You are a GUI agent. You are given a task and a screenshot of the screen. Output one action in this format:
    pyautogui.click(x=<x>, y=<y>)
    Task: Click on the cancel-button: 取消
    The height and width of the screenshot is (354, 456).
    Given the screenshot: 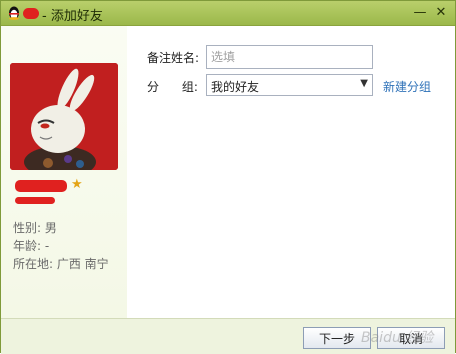 What is the action you would take?
    pyautogui.click(x=411, y=338)
    